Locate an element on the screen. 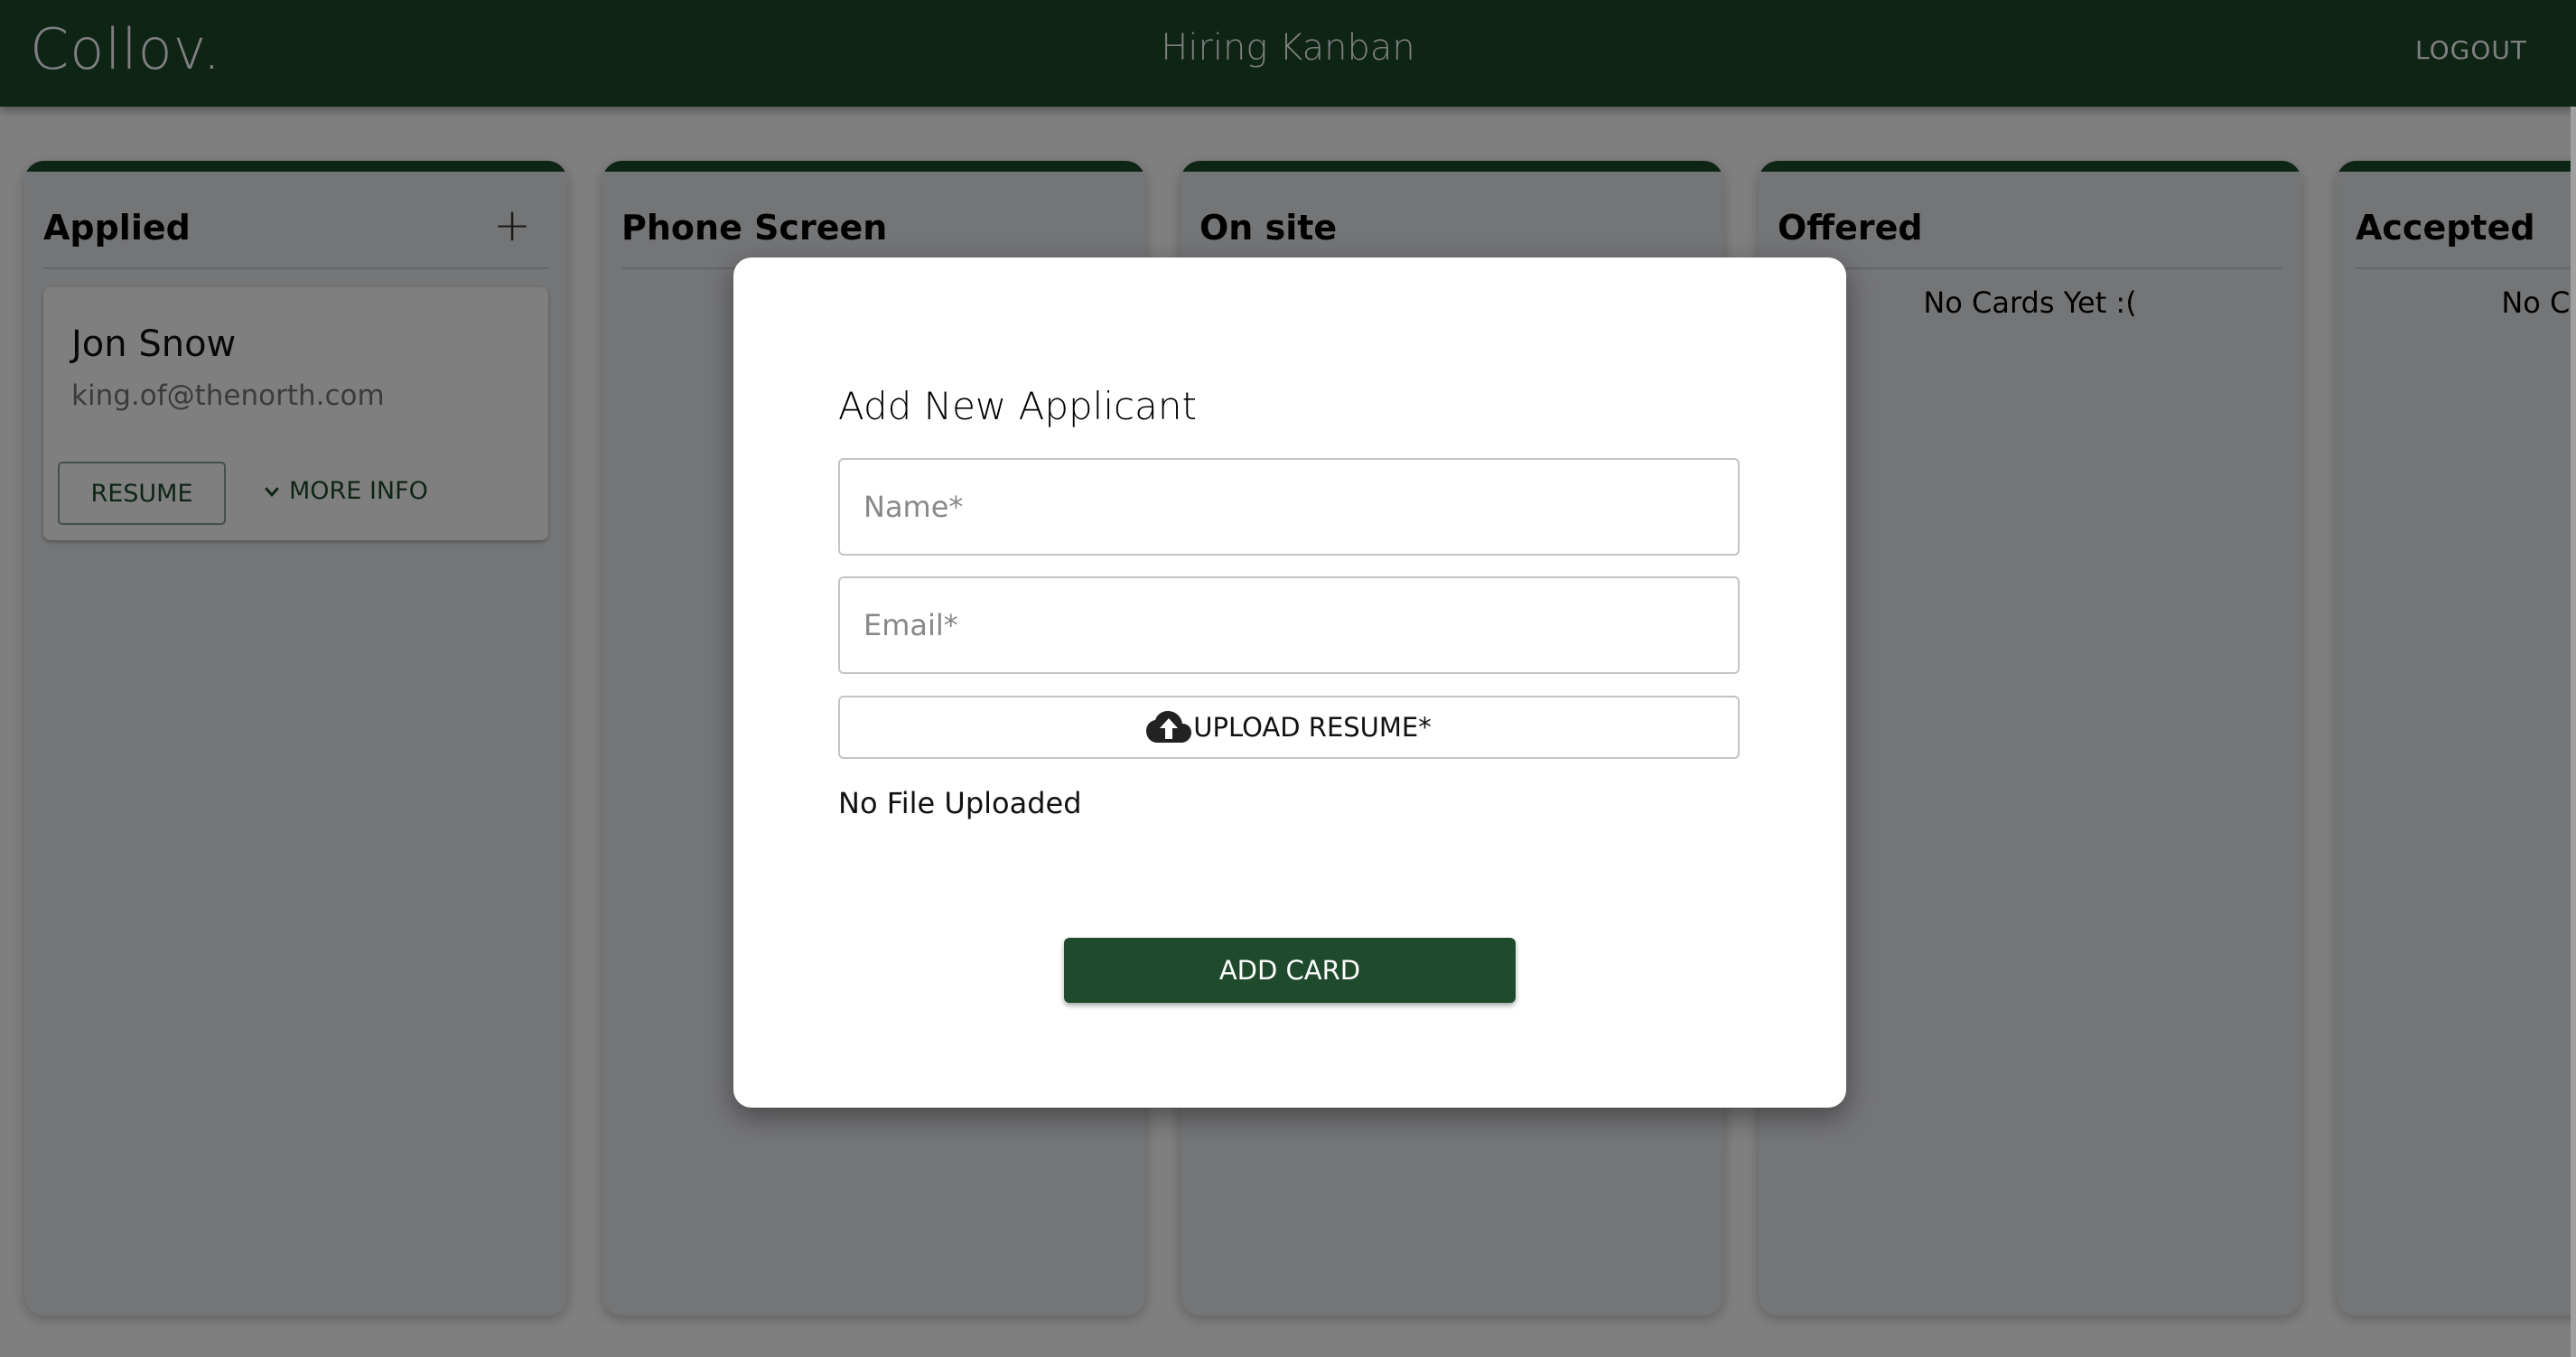 The image size is (2576, 1357). email-input is located at coordinates (1289, 625).